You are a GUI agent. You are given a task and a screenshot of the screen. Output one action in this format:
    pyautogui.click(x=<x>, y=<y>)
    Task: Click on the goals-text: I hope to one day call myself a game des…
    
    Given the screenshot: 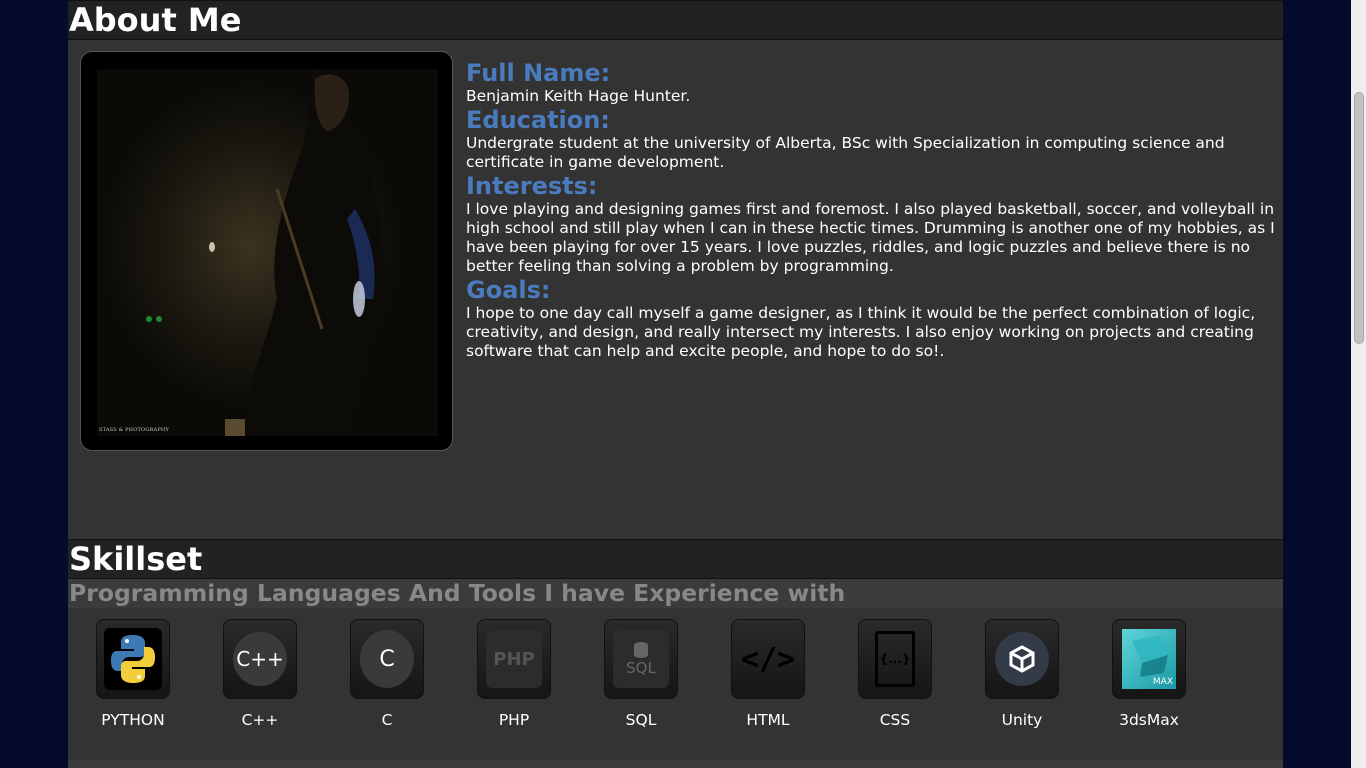 What is the action you would take?
    pyautogui.click(x=861, y=332)
    